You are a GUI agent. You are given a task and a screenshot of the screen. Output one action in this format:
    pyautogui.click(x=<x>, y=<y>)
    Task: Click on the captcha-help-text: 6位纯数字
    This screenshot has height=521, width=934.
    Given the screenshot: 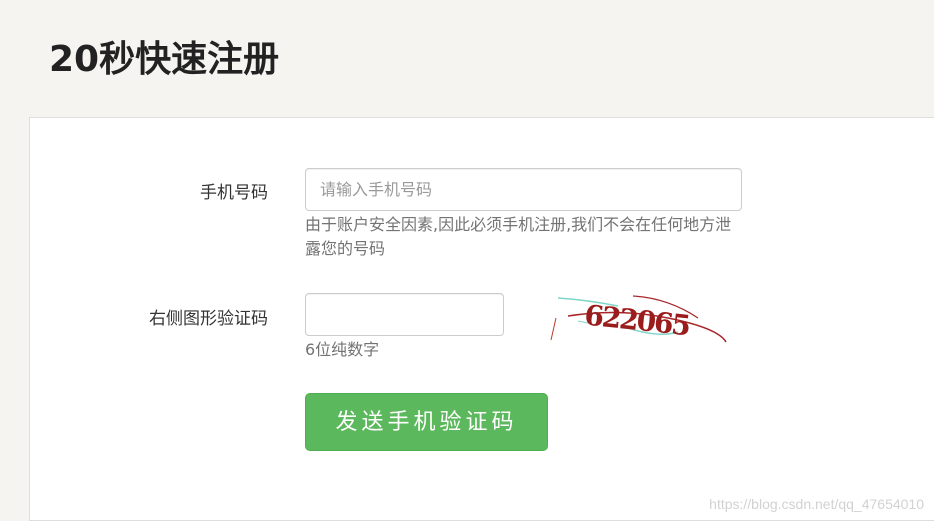 What is the action you would take?
    pyautogui.click(x=342, y=349)
    